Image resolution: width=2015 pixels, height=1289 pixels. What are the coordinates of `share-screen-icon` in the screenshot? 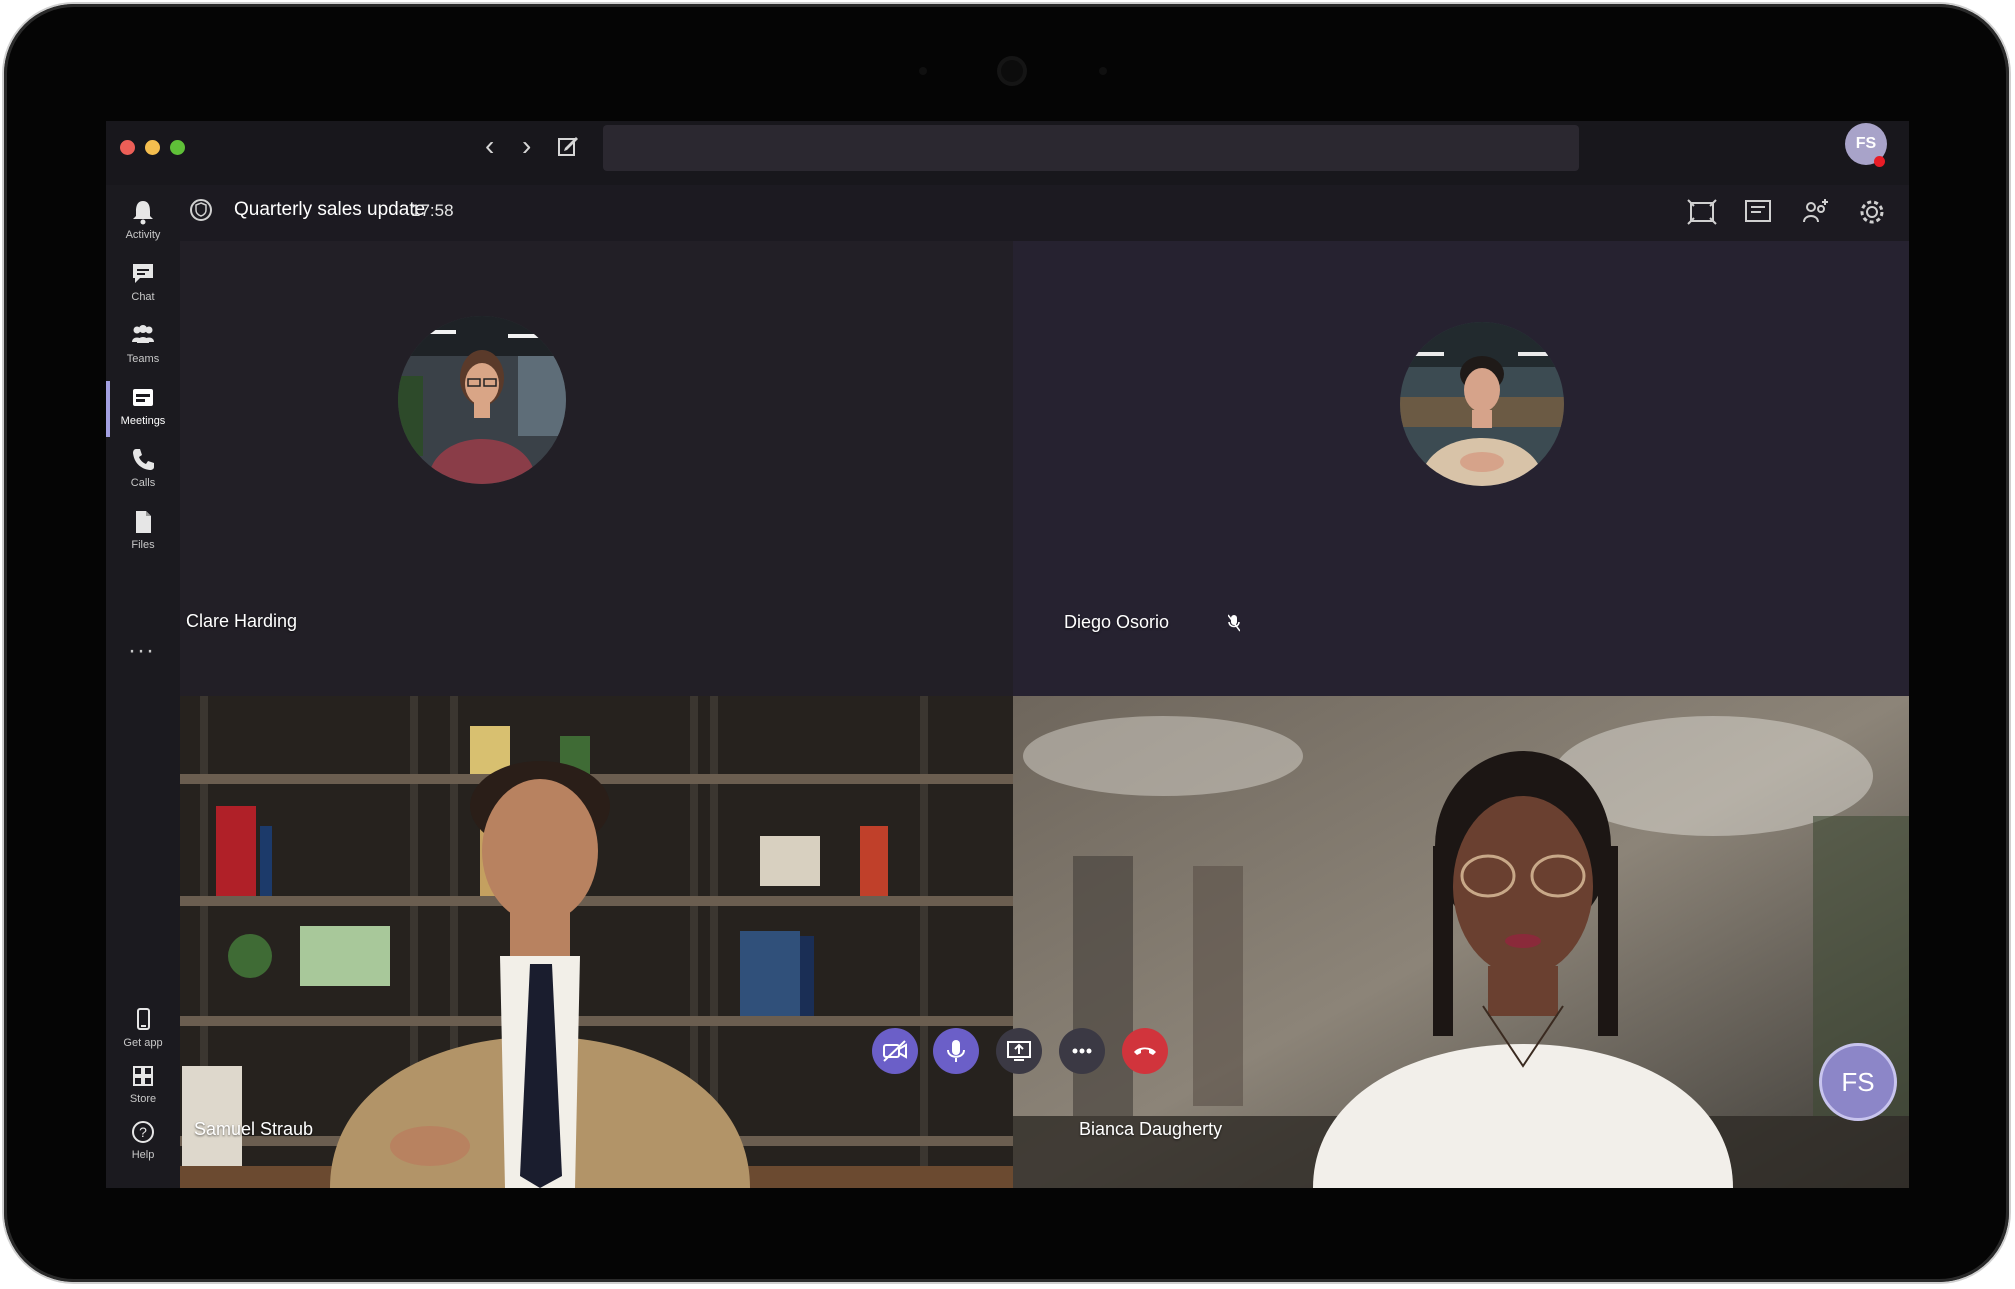 It's located at (1019, 1051).